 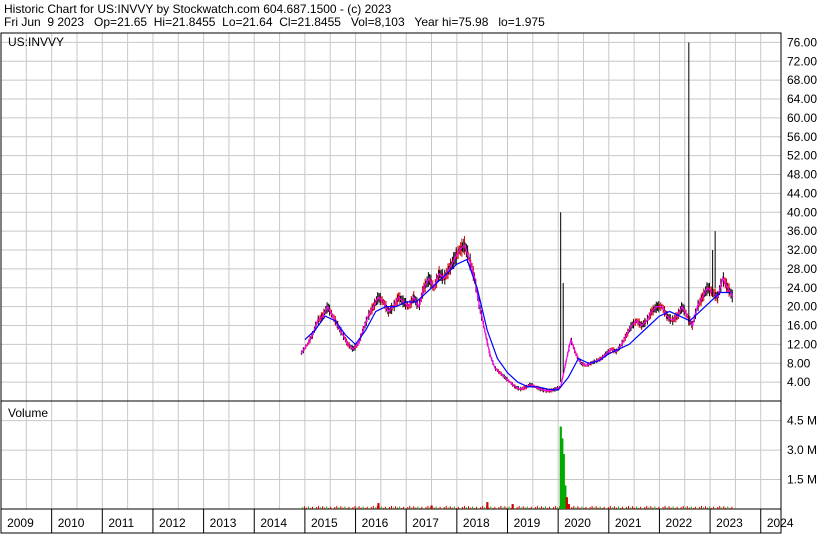 I want to click on price-tick-label: 60.00, so click(x=802, y=118).